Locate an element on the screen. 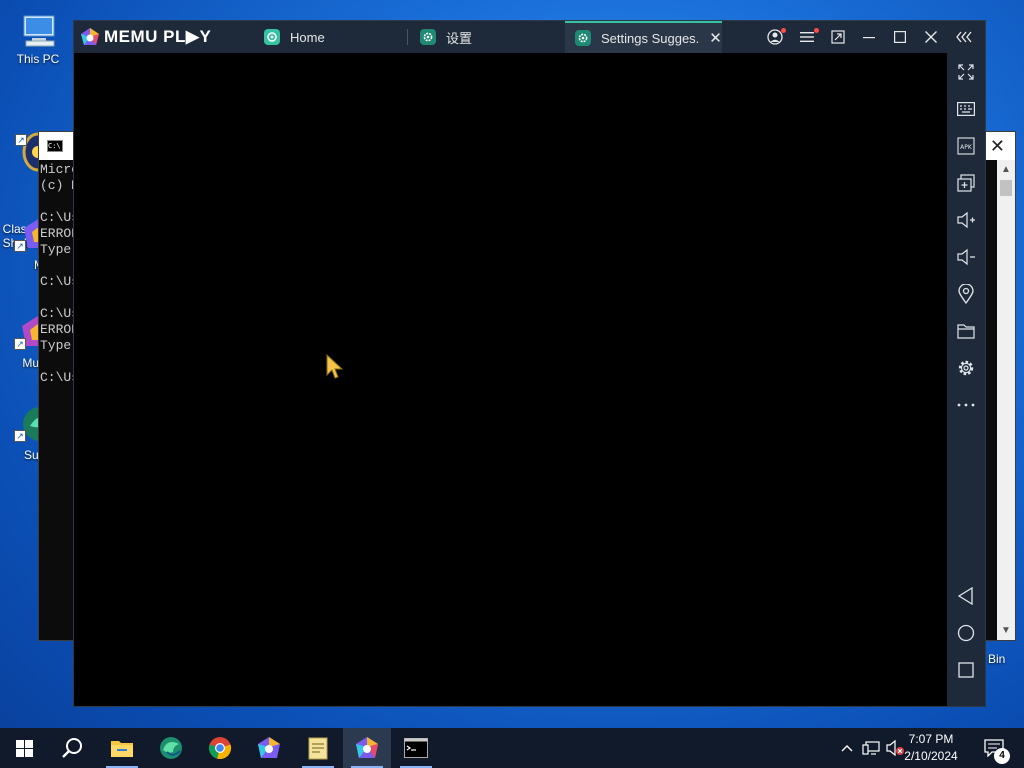  apk-install-icon: APK is located at coordinates (966, 146).